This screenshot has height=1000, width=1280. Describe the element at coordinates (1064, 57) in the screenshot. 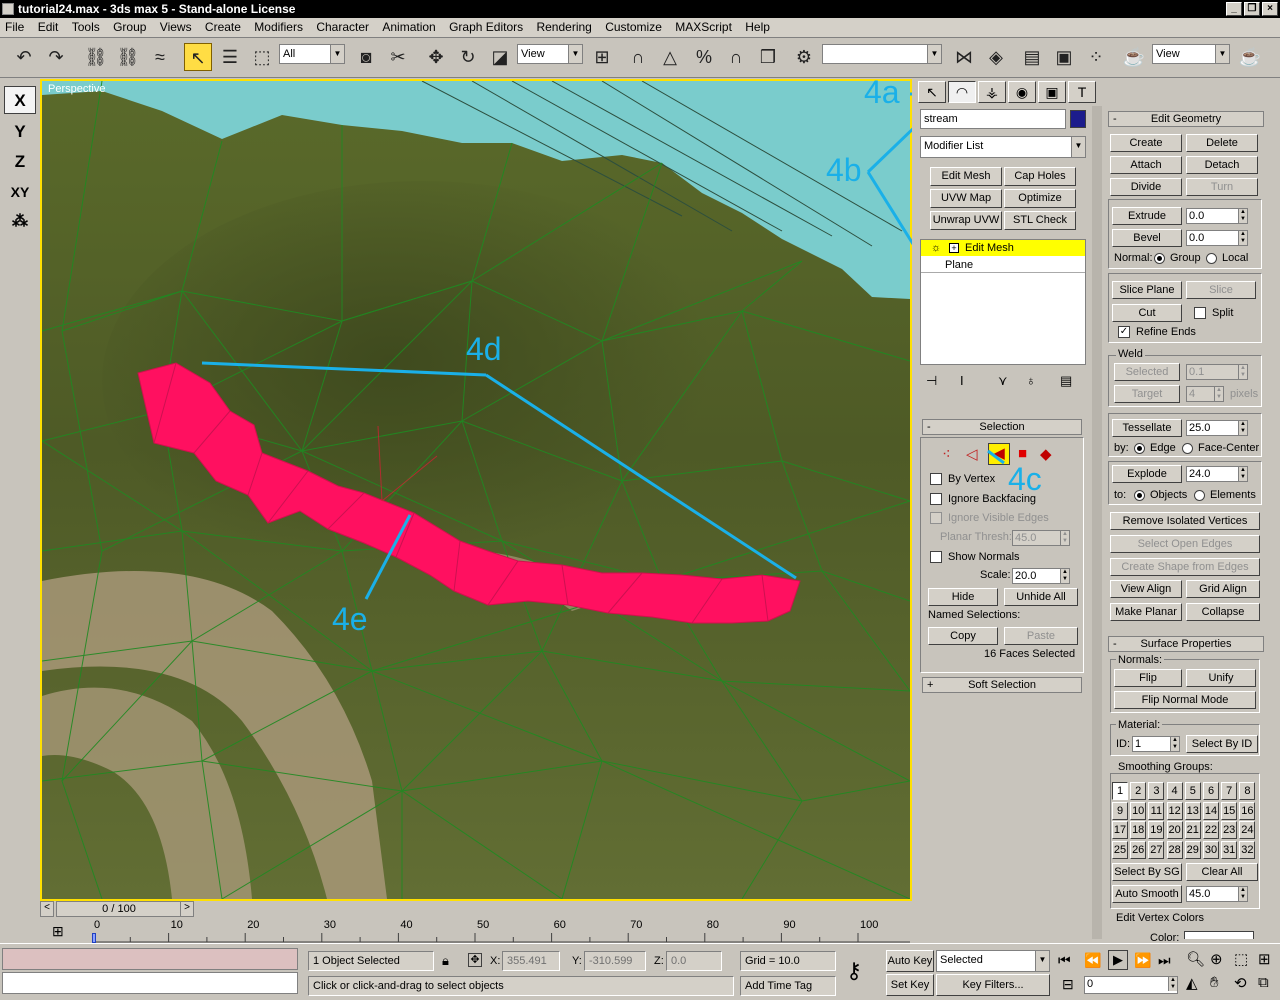

I see `schematic-view-icon: ▣` at that location.